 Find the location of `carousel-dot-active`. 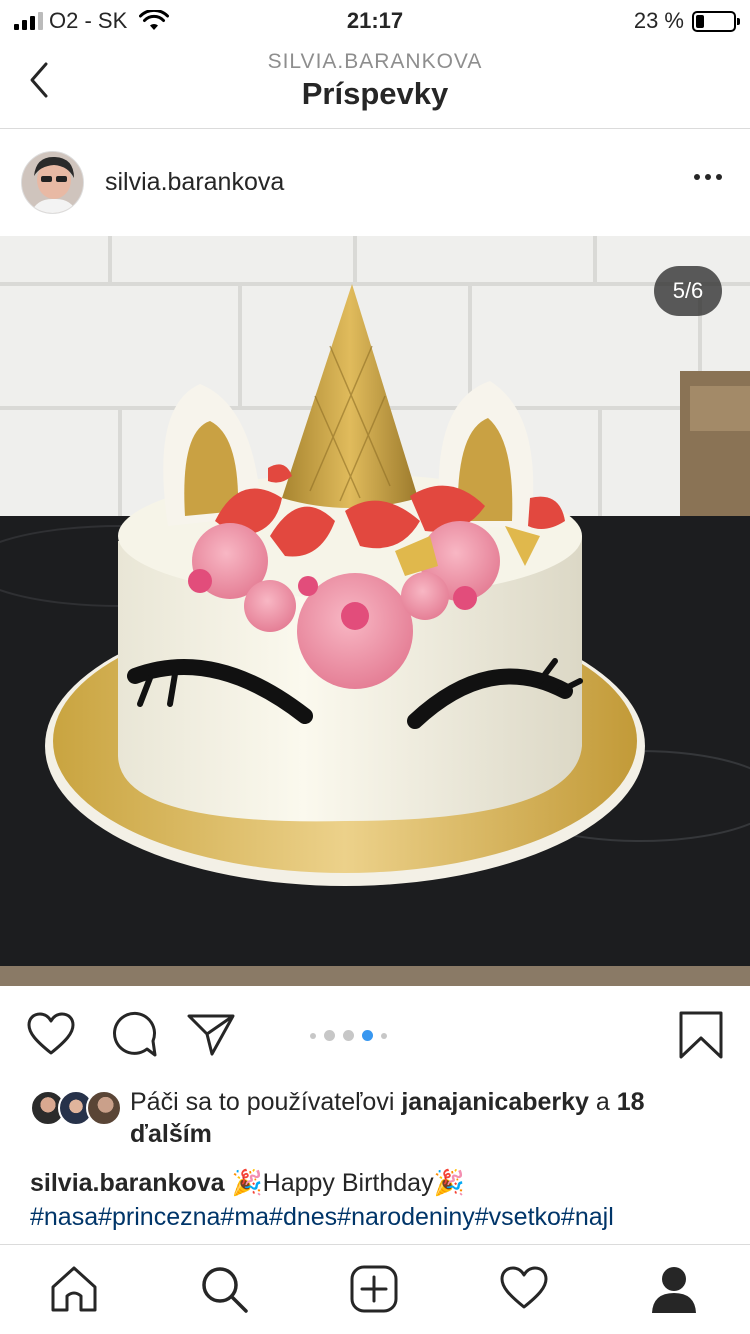

carousel-dot-active is located at coordinates (367, 1035).